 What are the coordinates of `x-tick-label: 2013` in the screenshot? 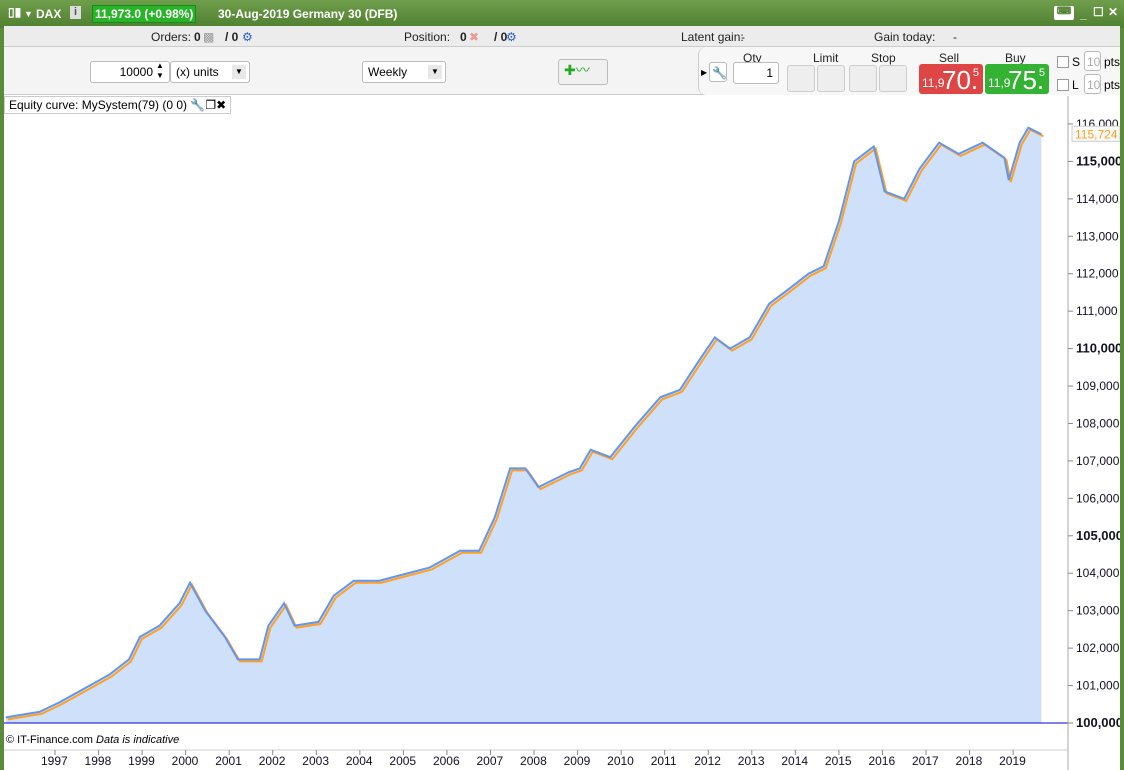 It's located at (751, 761).